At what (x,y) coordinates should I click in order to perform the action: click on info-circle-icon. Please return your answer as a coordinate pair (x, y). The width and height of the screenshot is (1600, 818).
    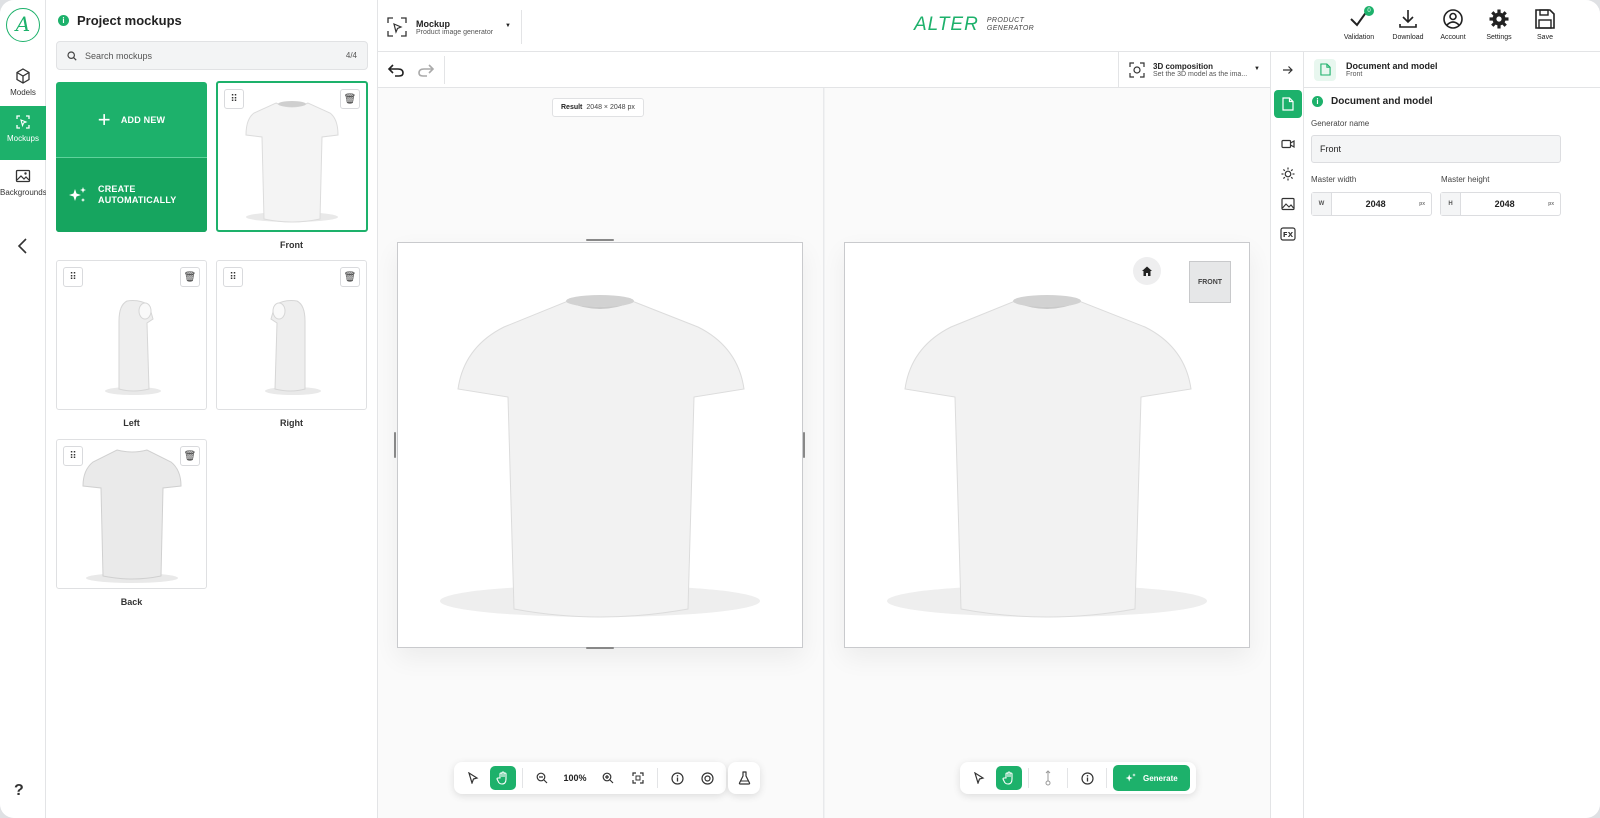
    Looking at the image, I should click on (1087, 778).